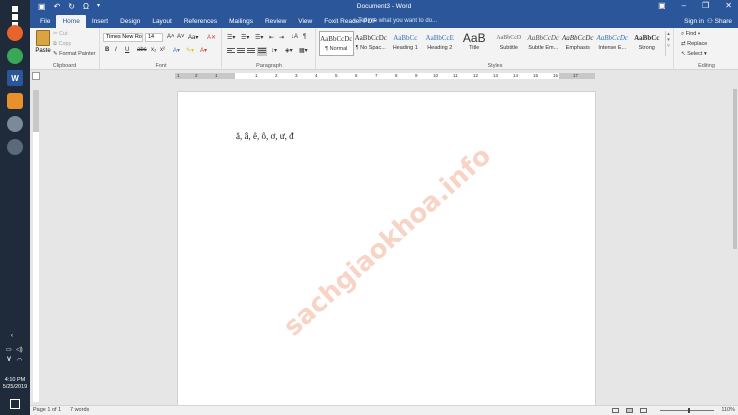  I want to click on paste-icon, so click(43, 38).